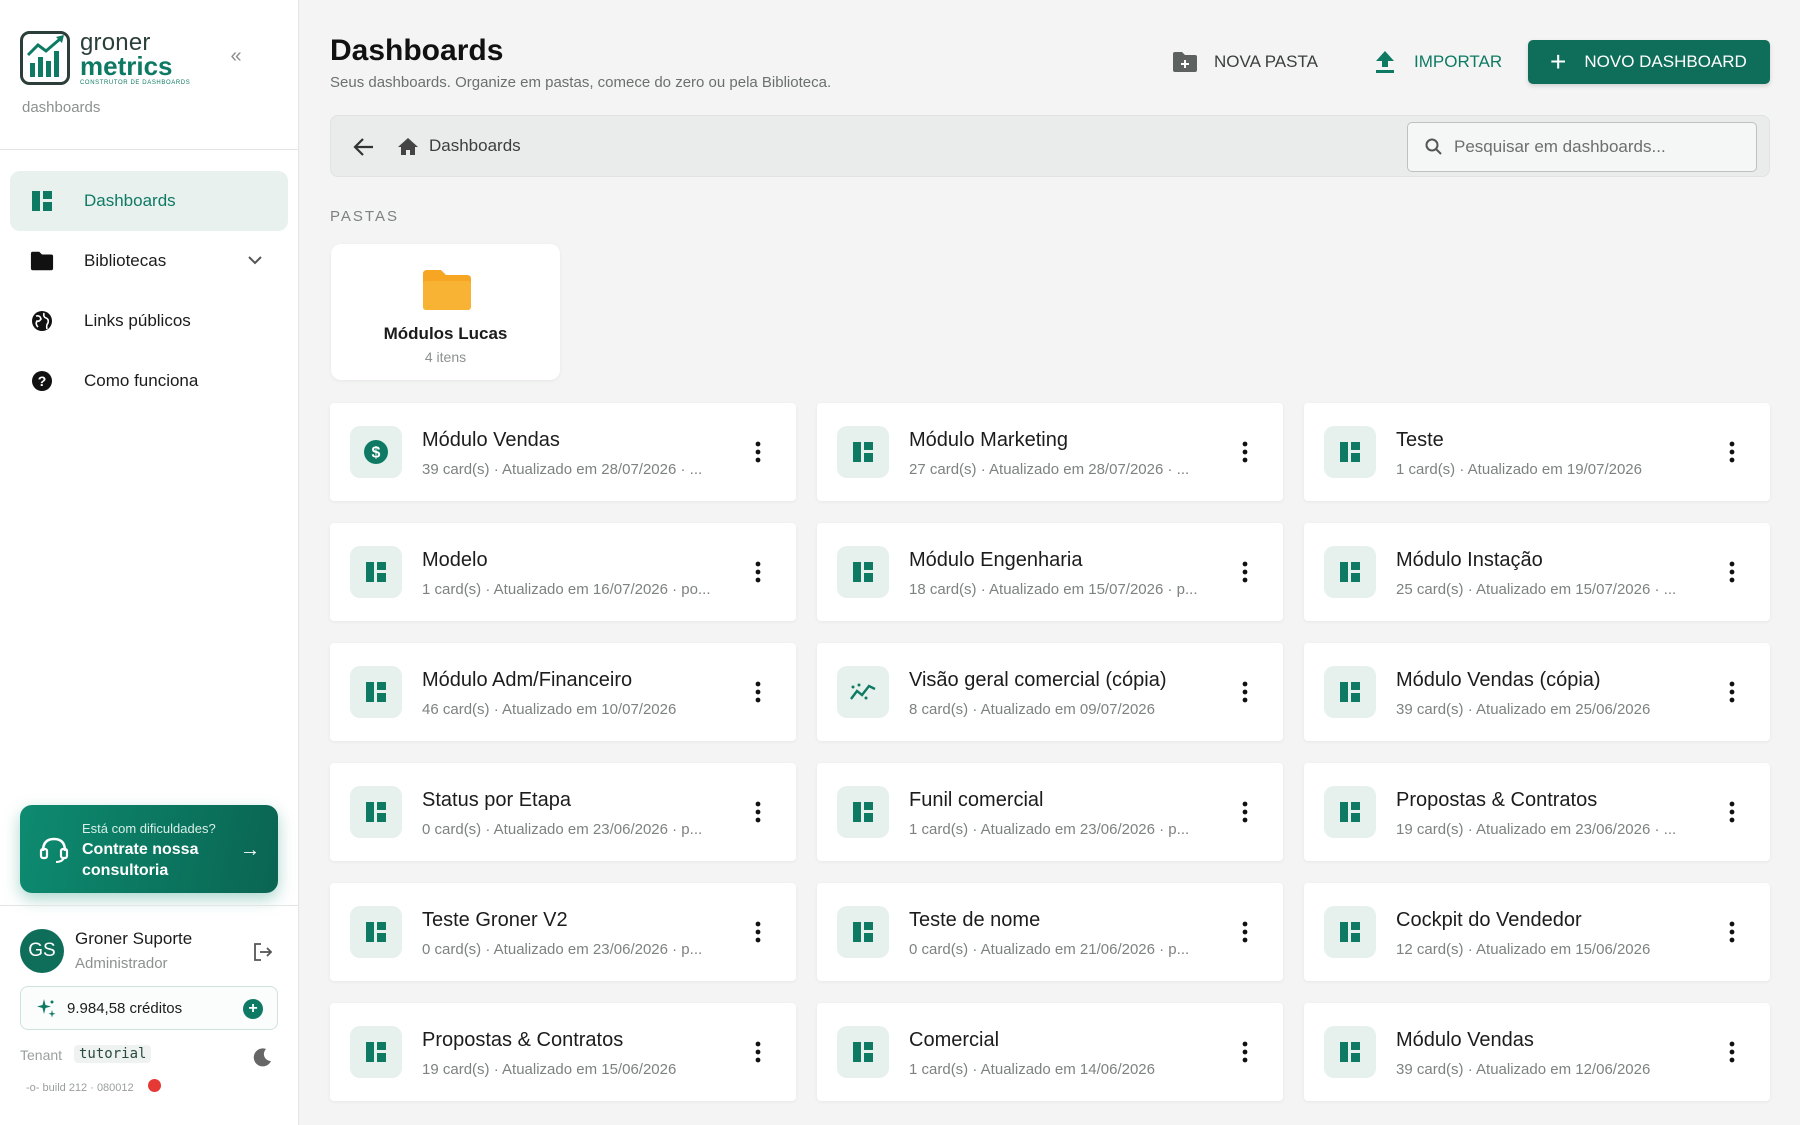 The height and width of the screenshot is (1125, 1800). Describe the element at coordinates (126, 65) in the screenshot. I see `brand-name-metrics: metrics` at that location.